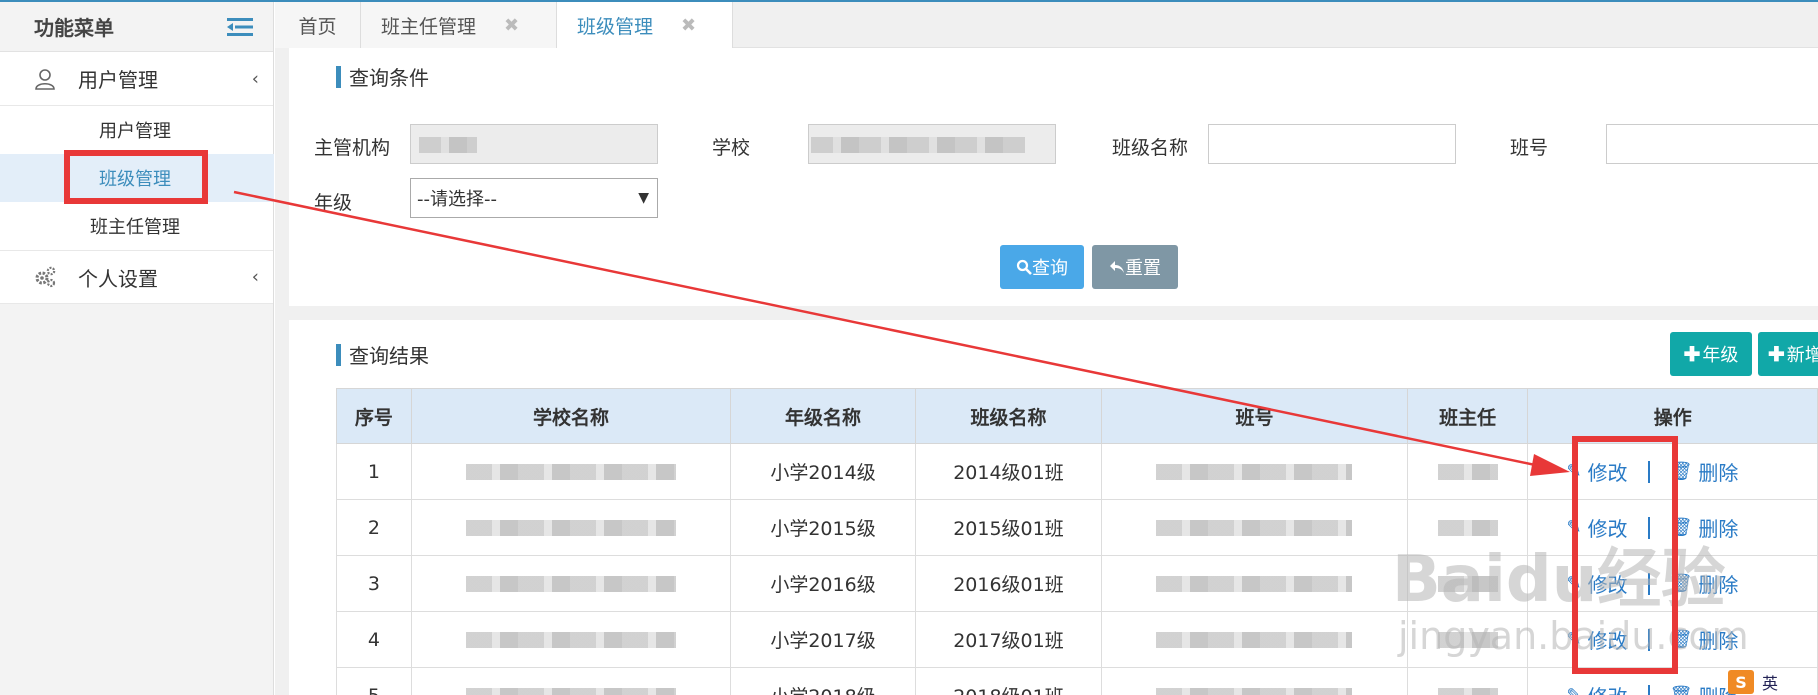 This screenshot has width=1818, height=695. Describe the element at coordinates (137, 226) in the screenshot. I see `sidebar-item-head-teacher-management: 班主任管理` at that location.